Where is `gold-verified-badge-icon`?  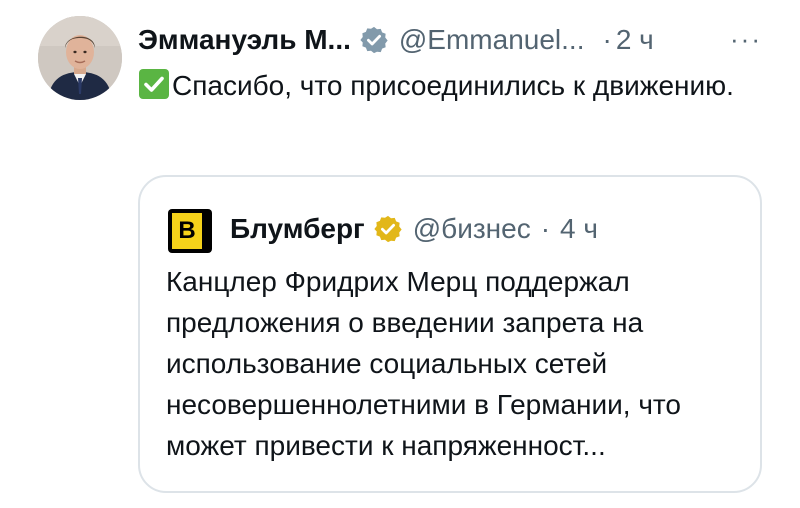 gold-verified-badge-icon is located at coordinates (388, 229).